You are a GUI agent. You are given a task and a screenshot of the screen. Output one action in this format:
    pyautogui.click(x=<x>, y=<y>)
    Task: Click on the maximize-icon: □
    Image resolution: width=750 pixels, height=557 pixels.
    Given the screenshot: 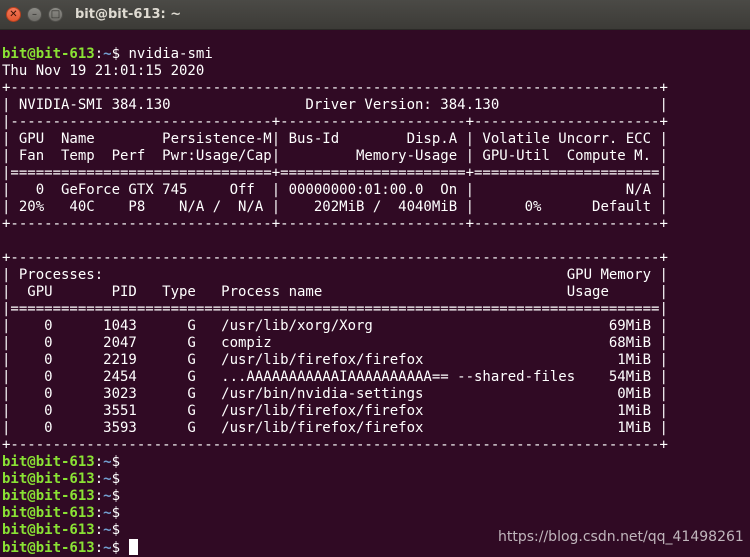 What is the action you would take?
    pyautogui.click(x=55, y=14)
    